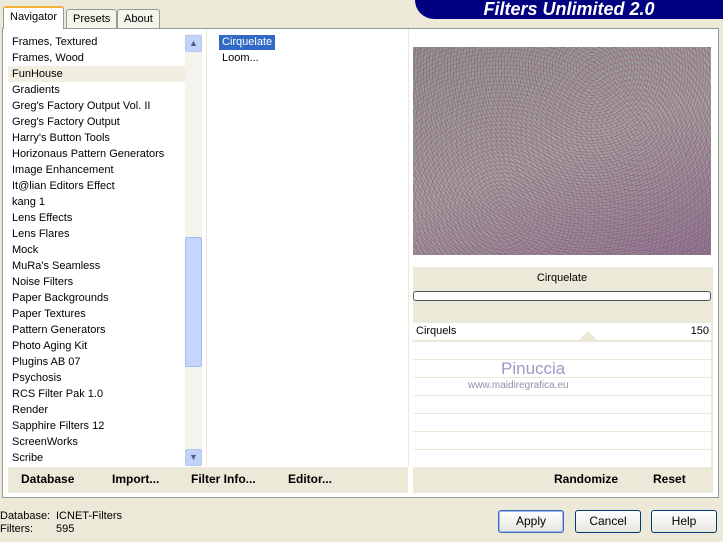  I want to click on filter-name: Cirquelate, so click(562, 278).